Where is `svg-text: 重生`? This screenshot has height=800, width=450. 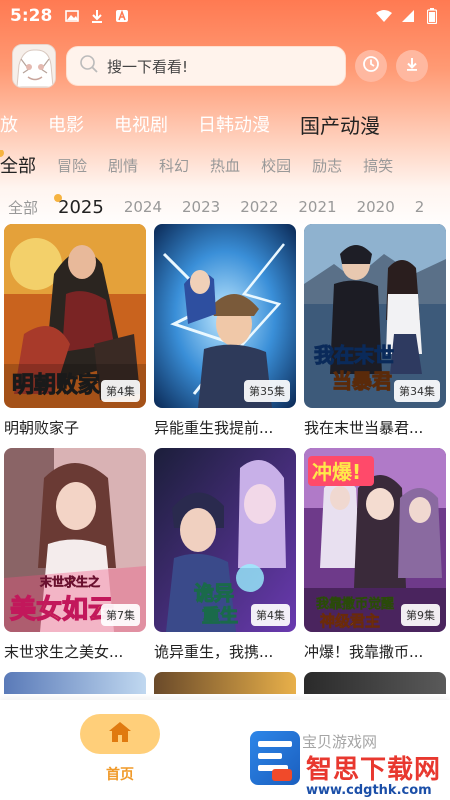 svg-text: 重生 is located at coordinates (220, 616).